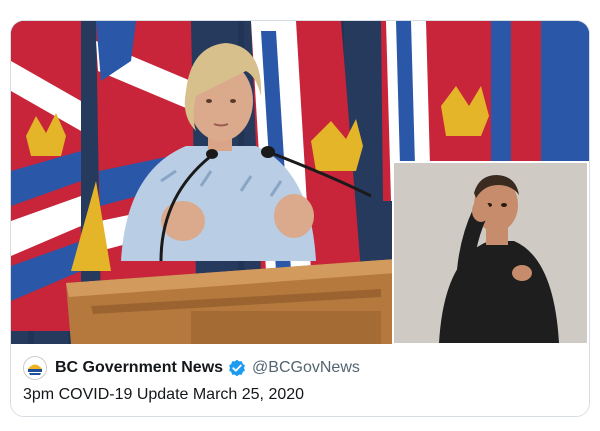  I want to click on account-handle: @BCGovNews, so click(306, 368).